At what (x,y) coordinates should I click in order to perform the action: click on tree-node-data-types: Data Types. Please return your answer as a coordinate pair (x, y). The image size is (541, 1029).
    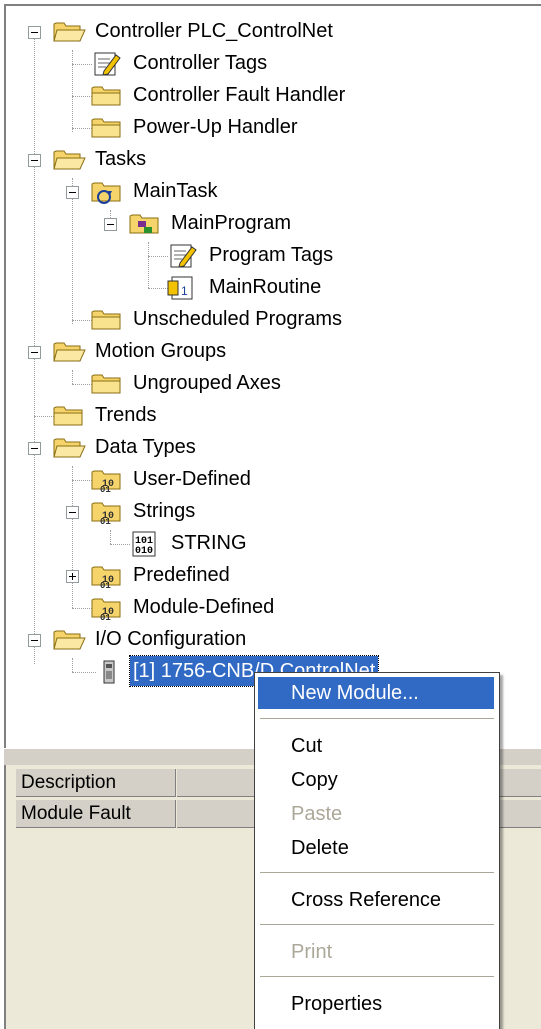
    Looking at the image, I should click on (142, 447).